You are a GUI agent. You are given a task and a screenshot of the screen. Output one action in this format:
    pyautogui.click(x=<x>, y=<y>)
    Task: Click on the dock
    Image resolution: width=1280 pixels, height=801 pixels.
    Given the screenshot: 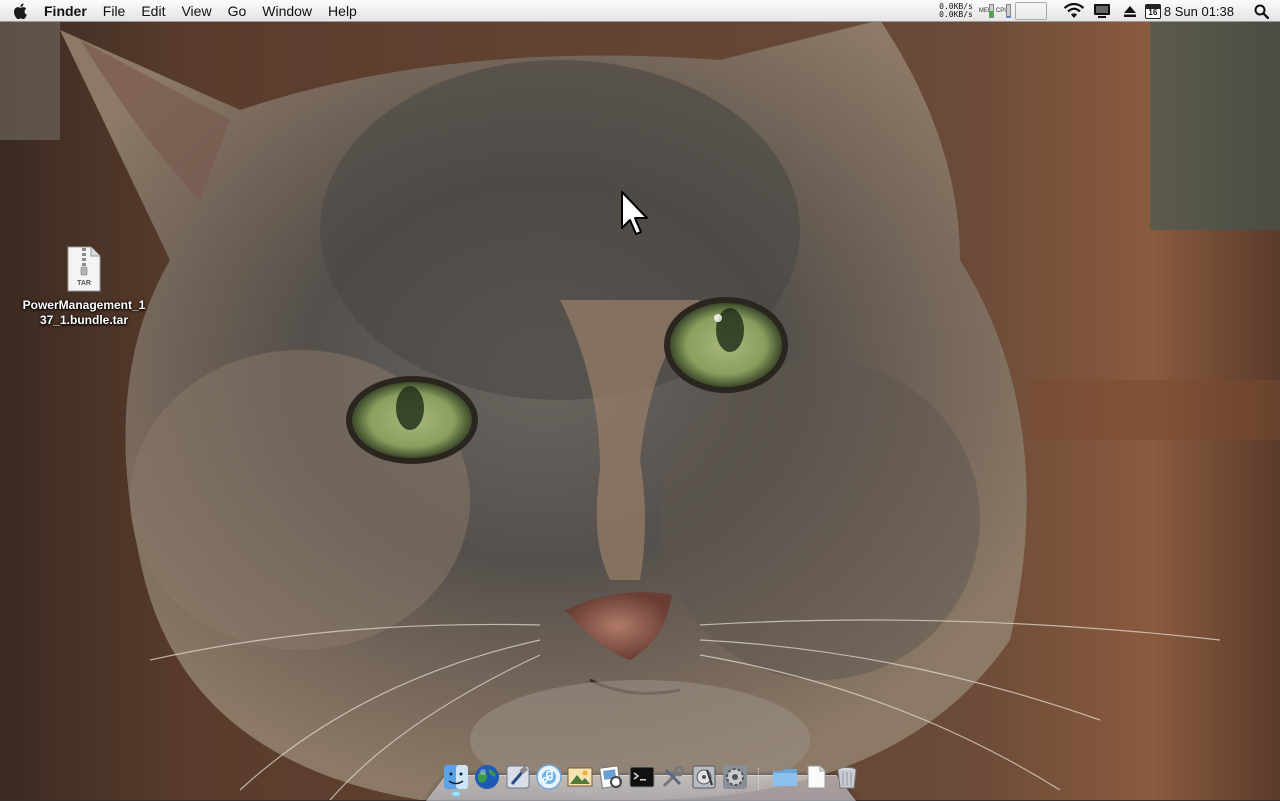 What is the action you would take?
    pyautogui.click(x=651, y=775)
    